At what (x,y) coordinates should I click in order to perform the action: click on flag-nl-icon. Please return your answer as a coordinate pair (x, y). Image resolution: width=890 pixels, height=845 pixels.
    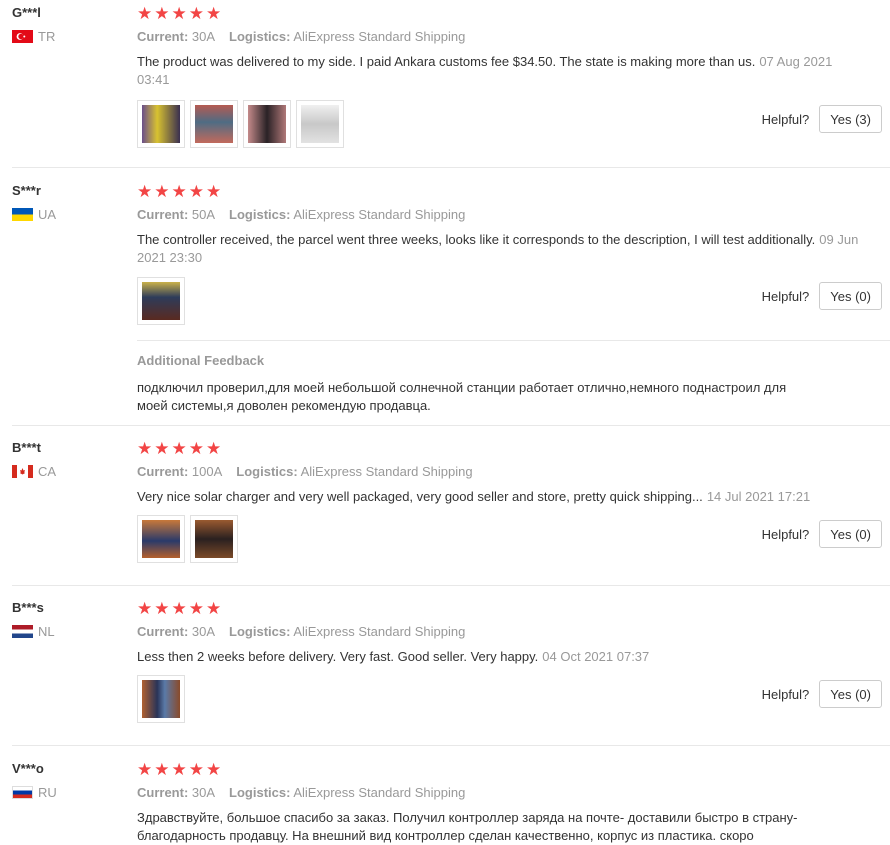
    Looking at the image, I should click on (22, 631).